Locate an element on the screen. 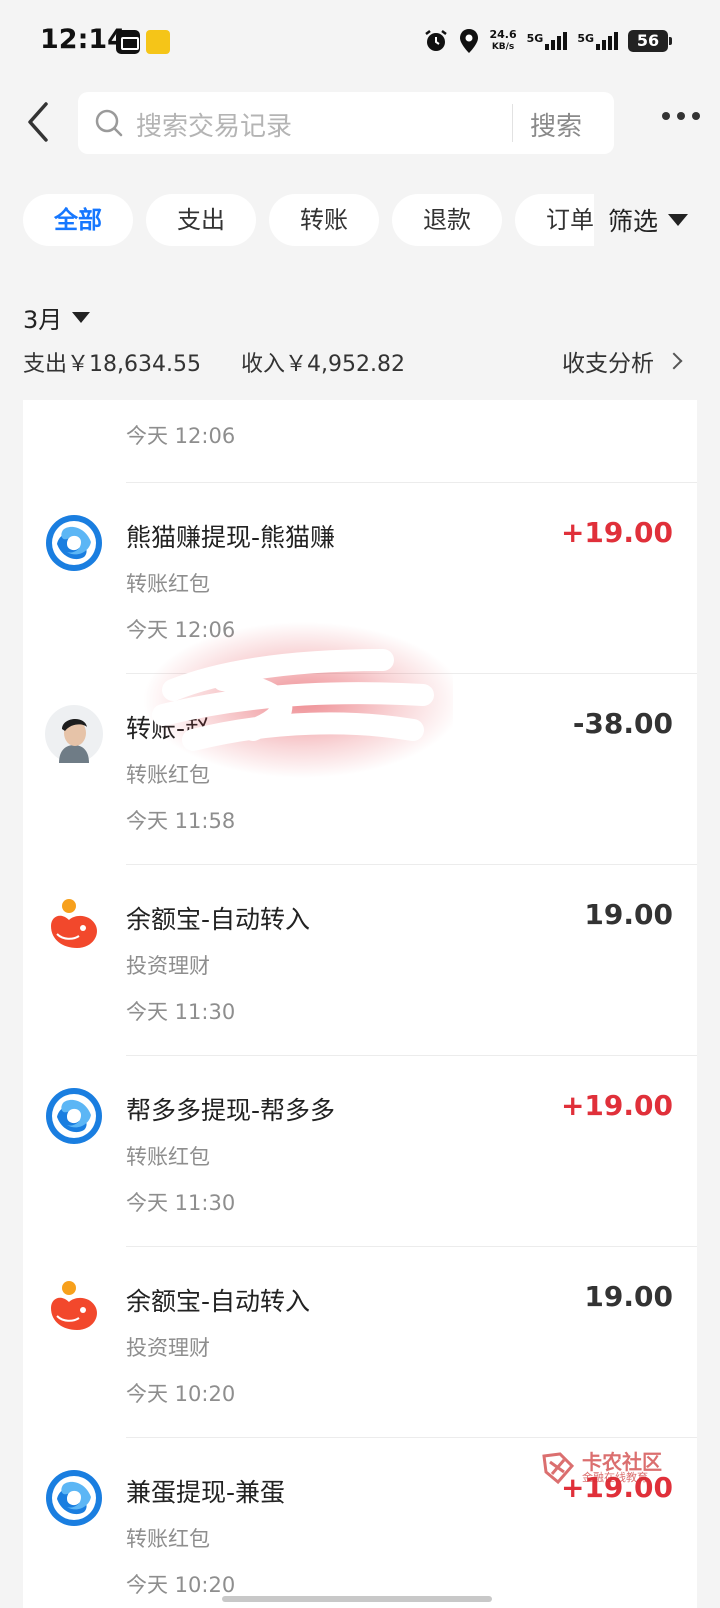 The width and height of the screenshot is (720, 1608). transaction-row: 转账-赵 转账红包 今天 11:58 -38.00 is located at coordinates (360, 770).